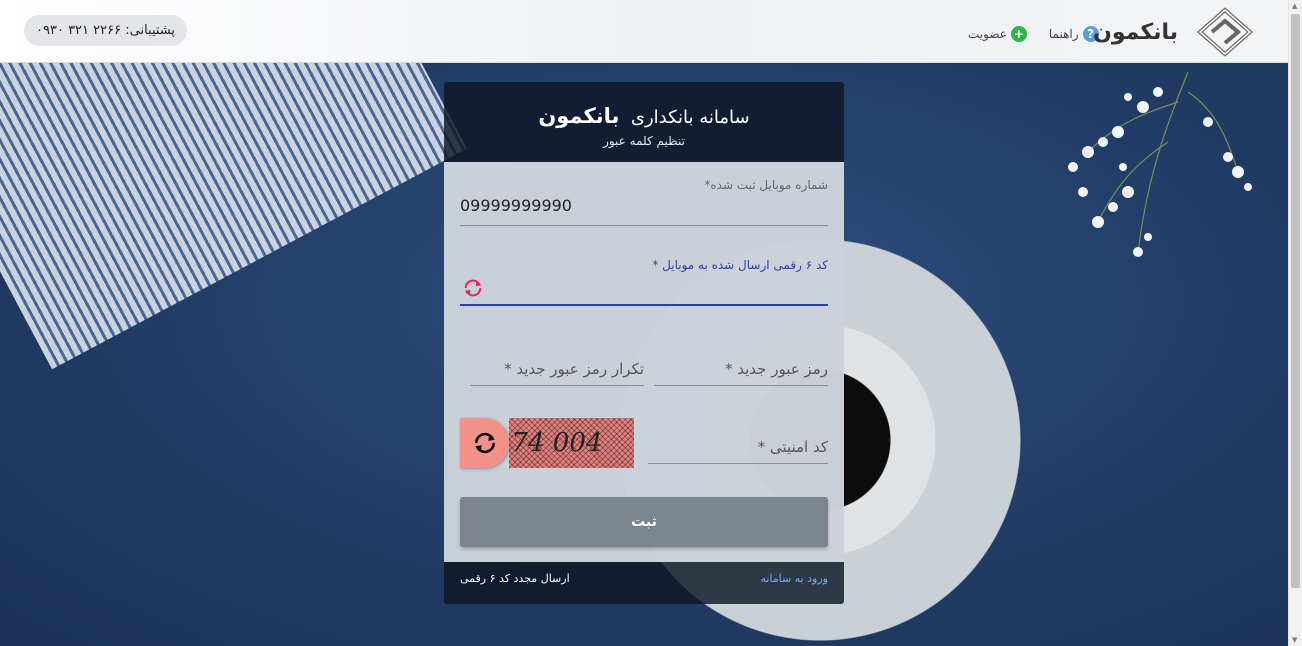 This screenshot has height=646, width=1302. What do you see at coordinates (571, 443) in the screenshot?
I see `captcha-image: 74 004` at bounding box center [571, 443].